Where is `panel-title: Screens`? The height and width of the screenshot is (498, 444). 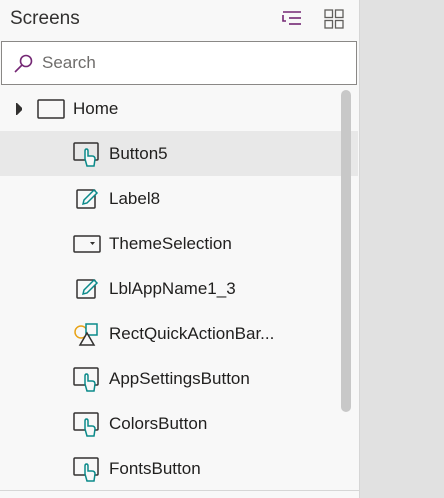 panel-title: Screens is located at coordinates (45, 18).